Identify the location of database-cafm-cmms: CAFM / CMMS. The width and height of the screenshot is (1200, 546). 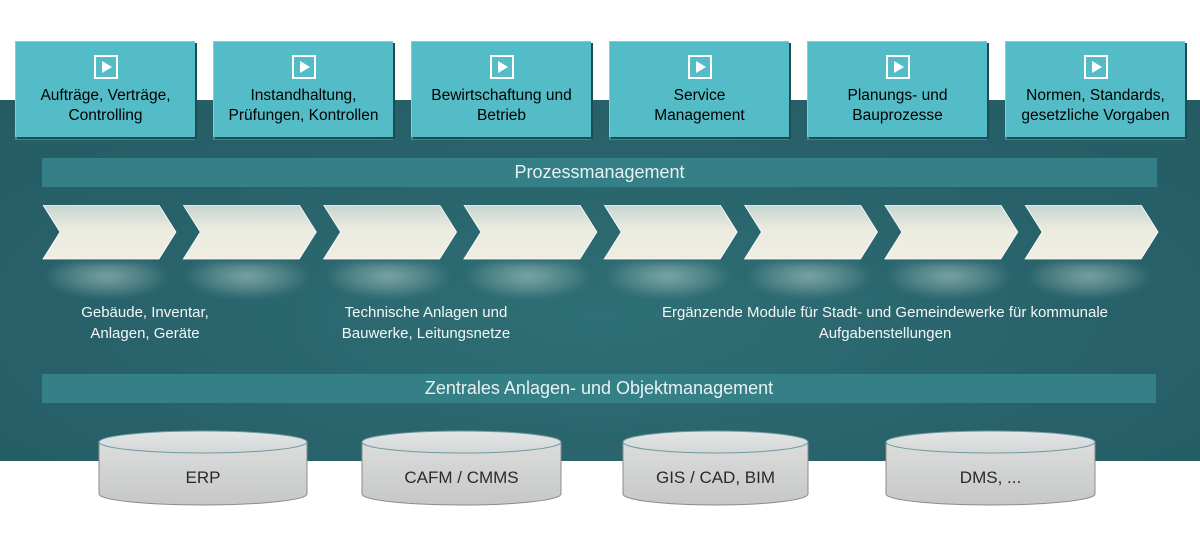
(461, 468).